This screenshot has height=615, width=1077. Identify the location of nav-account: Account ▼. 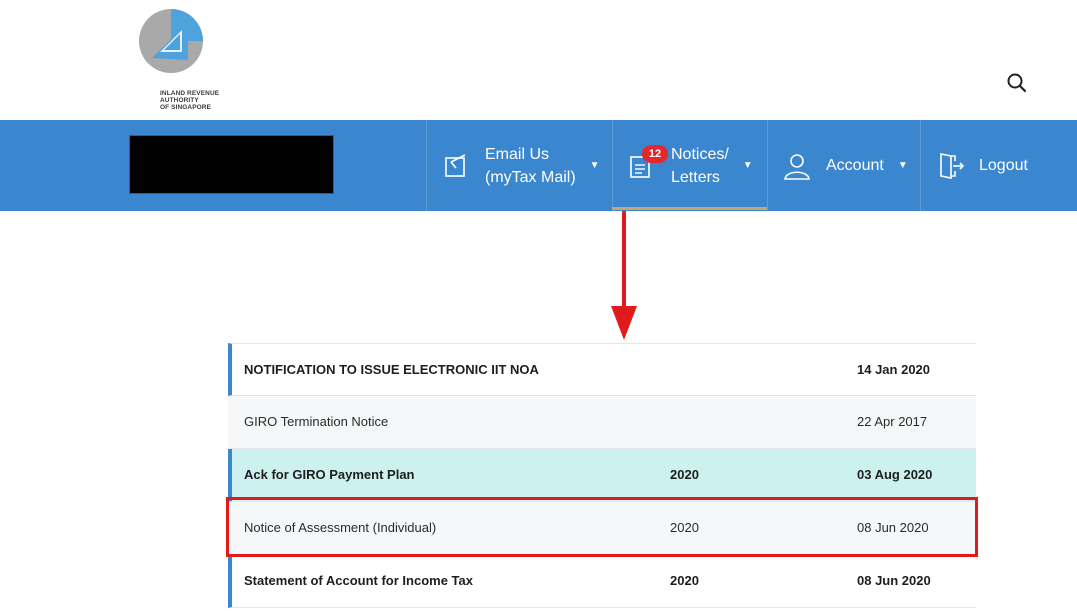
(843, 165).